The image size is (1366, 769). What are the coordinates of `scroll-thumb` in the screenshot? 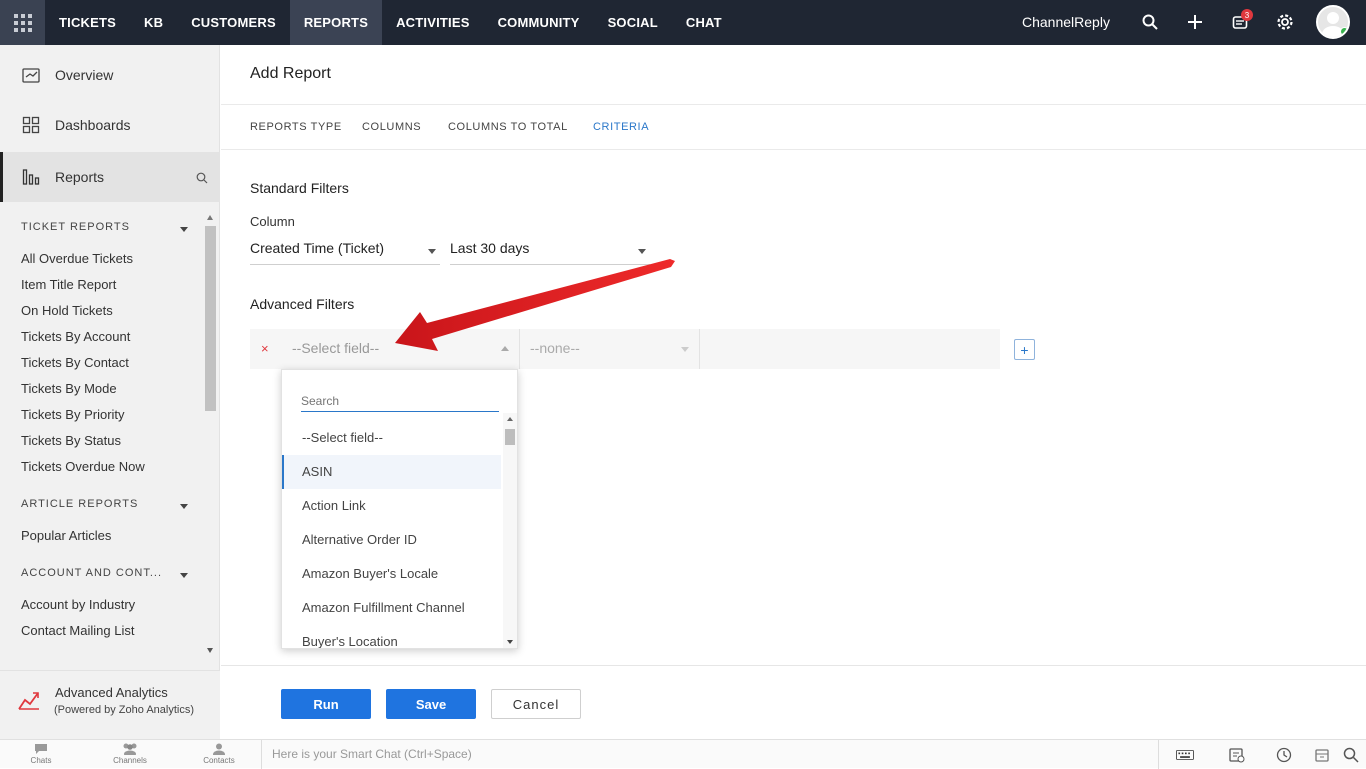 It's located at (510, 437).